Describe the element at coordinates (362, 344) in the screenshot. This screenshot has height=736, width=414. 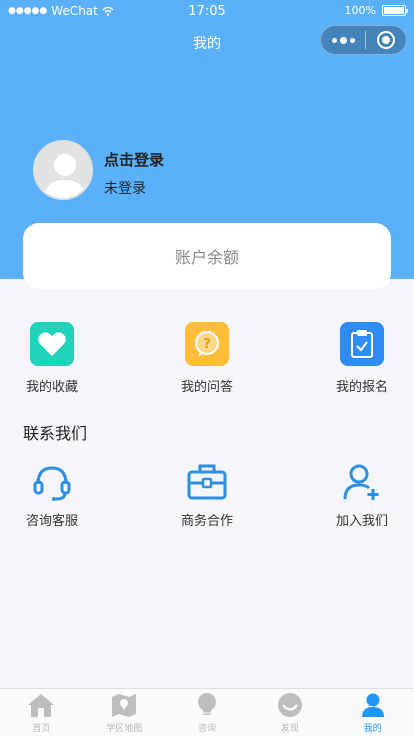
I see `clipboard-icon` at that location.